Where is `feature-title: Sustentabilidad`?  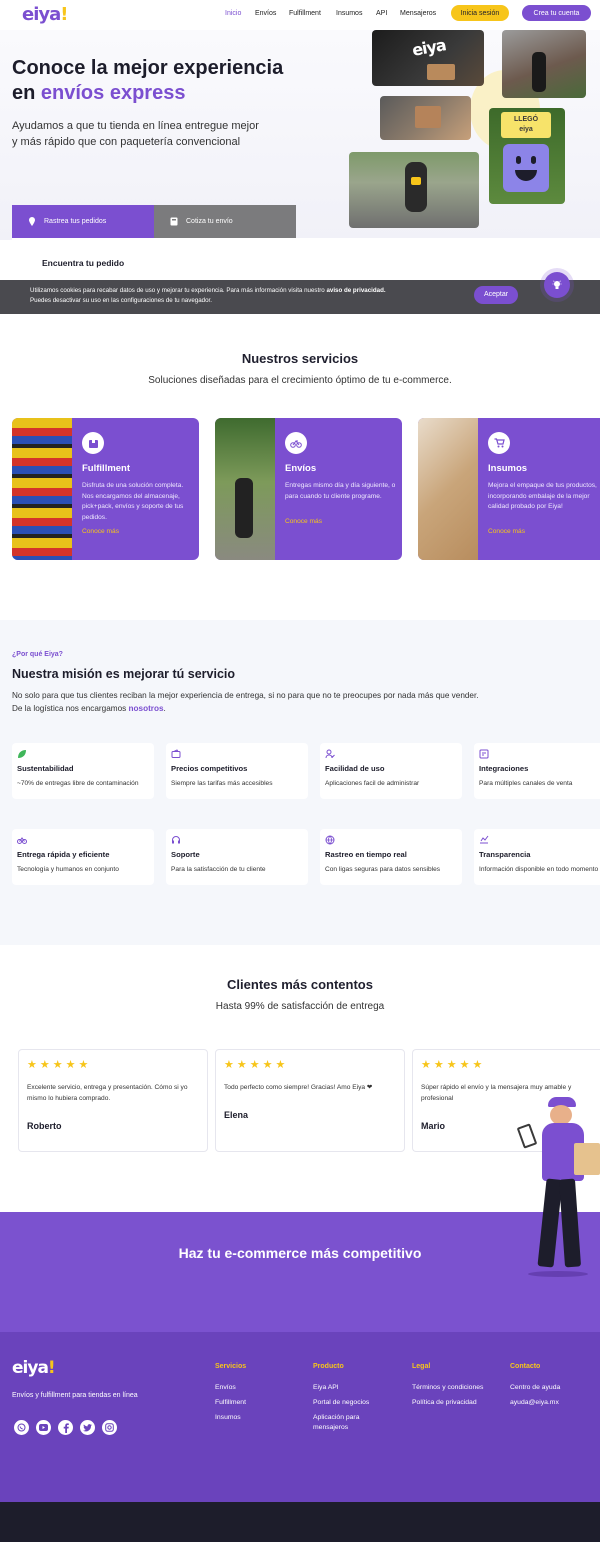
feature-title: Sustentabilidad is located at coordinates (45, 768).